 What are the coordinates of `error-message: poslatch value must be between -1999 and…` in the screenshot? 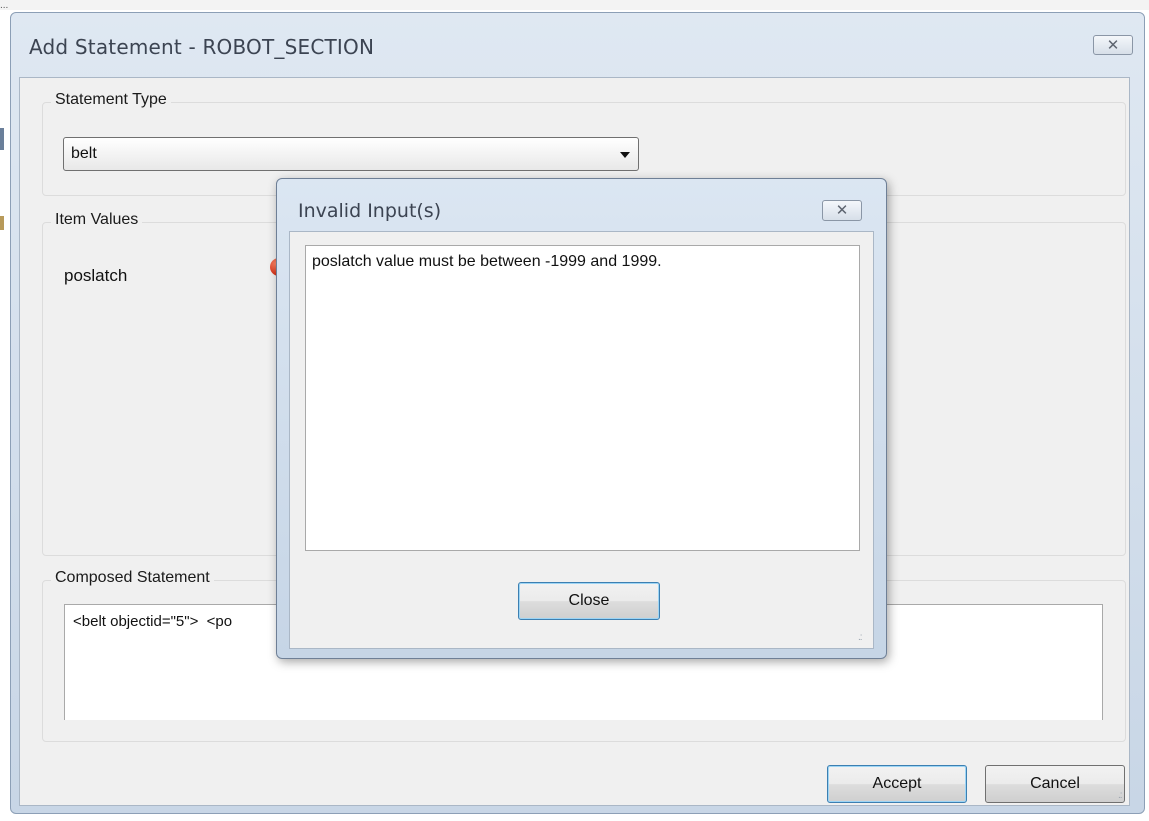 It's located at (487, 261).